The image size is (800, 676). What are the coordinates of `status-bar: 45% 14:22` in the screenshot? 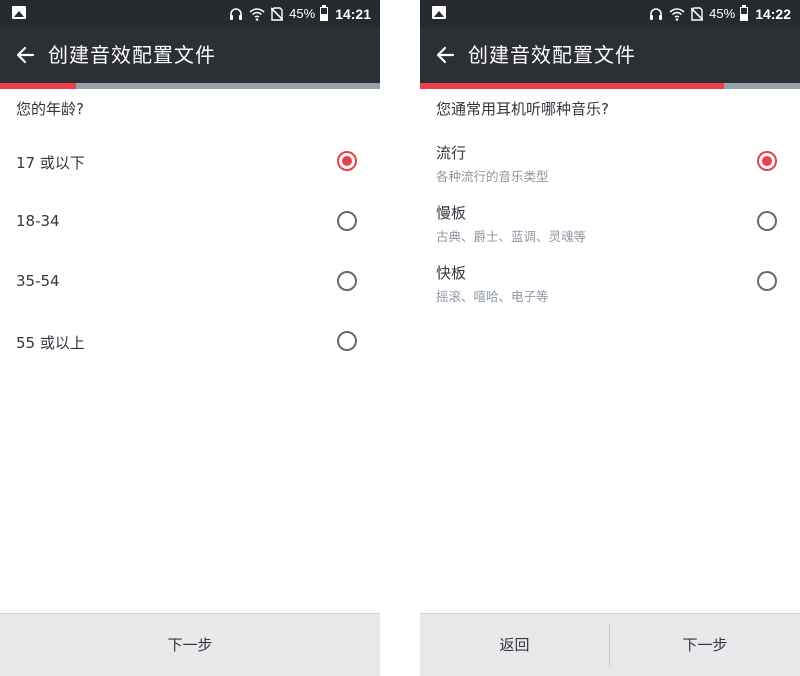 It's located at (610, 13).